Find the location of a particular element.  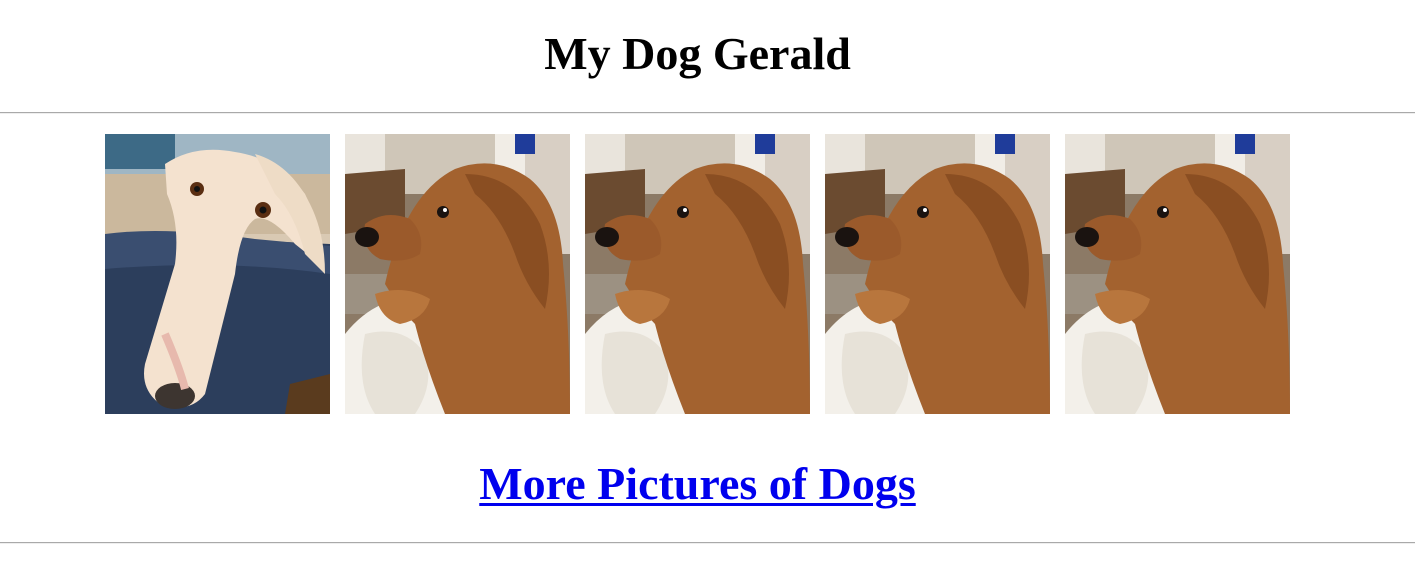

more-pictures-link: More Pictures of Dogs is located at coordinates (697, 483).